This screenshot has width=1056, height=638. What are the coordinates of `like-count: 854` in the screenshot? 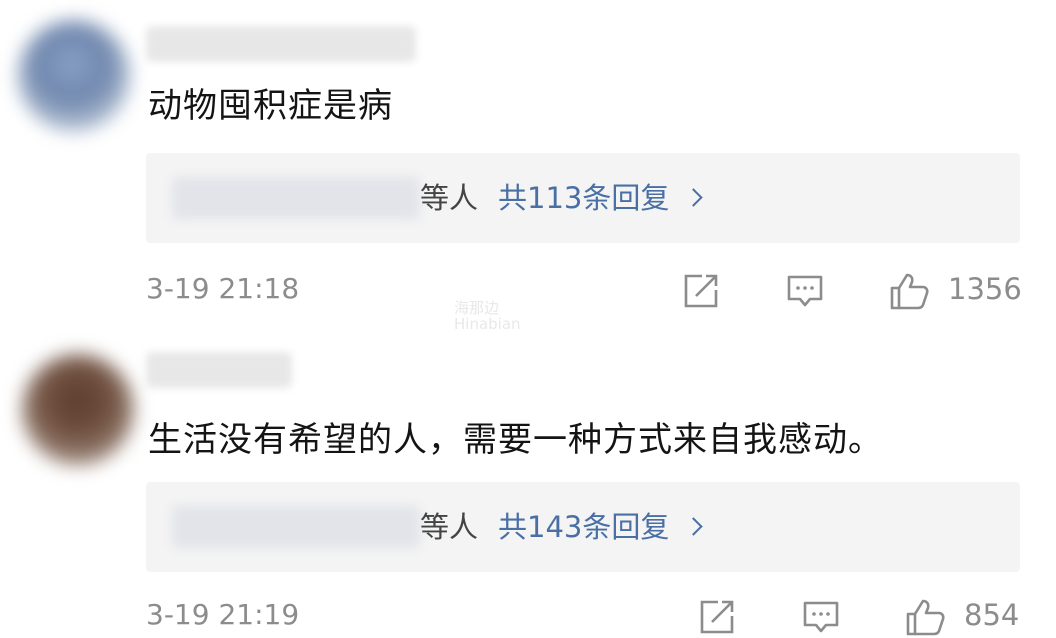 It's located at (992, 615).